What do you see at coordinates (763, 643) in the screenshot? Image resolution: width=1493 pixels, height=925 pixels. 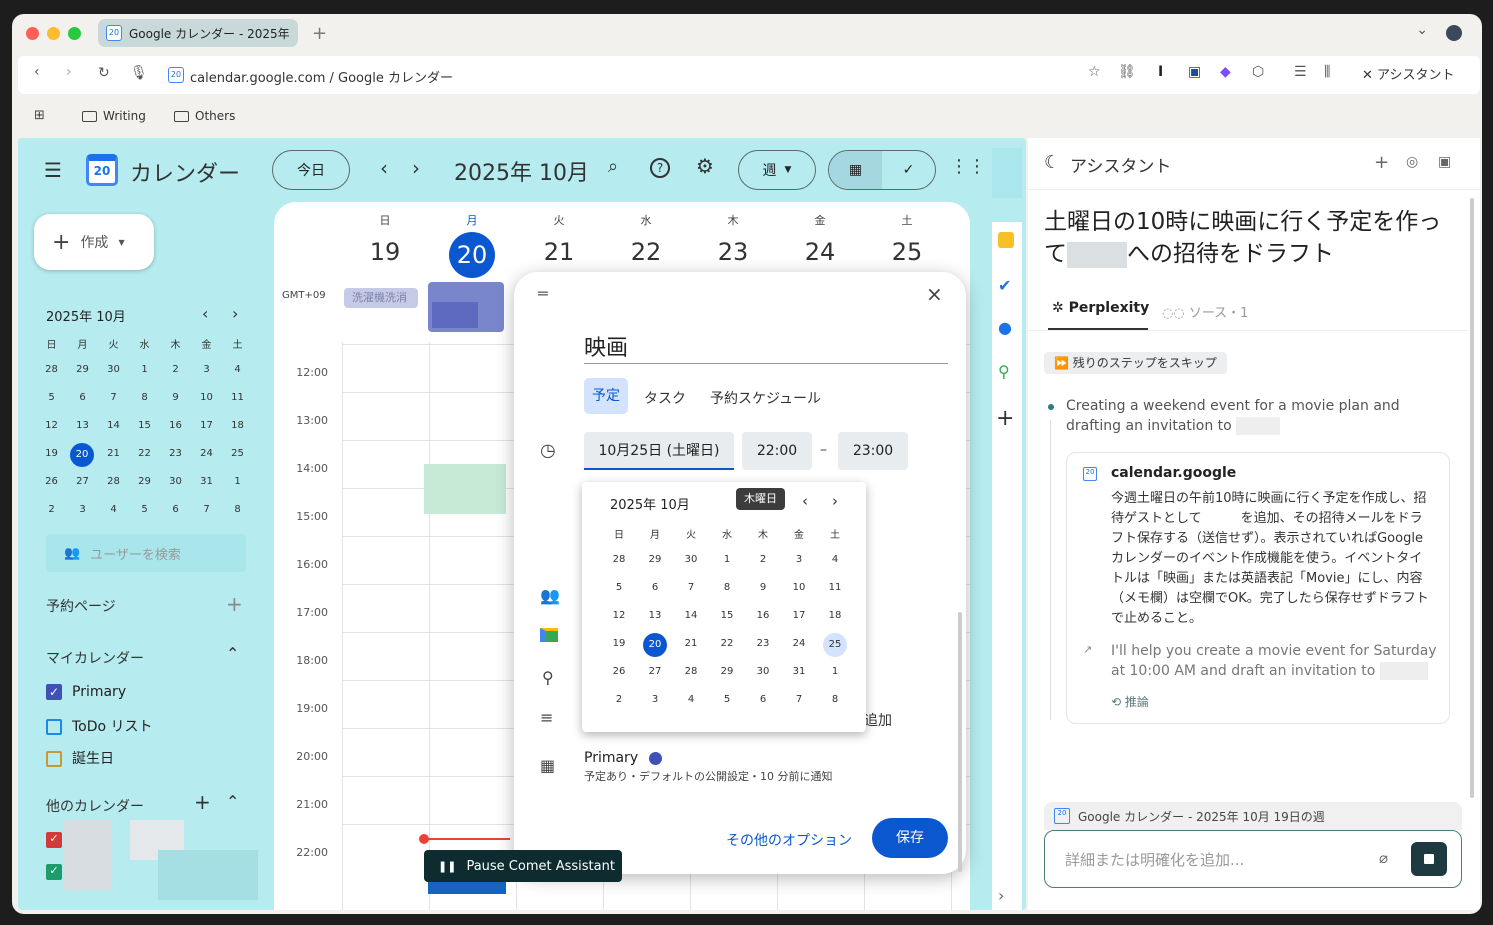 I see `dp-day: 23` at bounding box center [763, 643].